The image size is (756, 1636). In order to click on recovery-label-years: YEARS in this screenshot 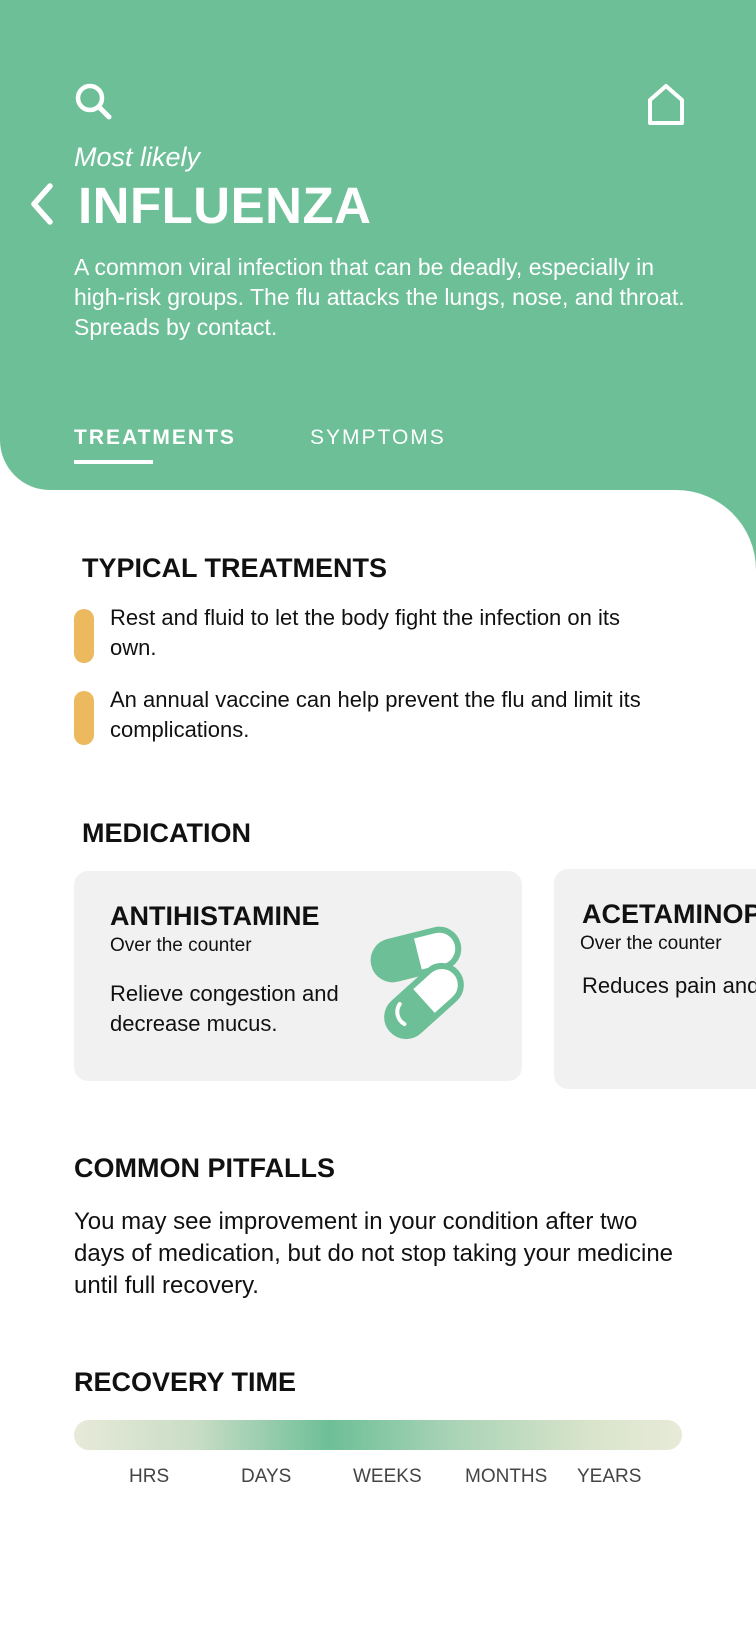, I will do `click(609, 1476)`.